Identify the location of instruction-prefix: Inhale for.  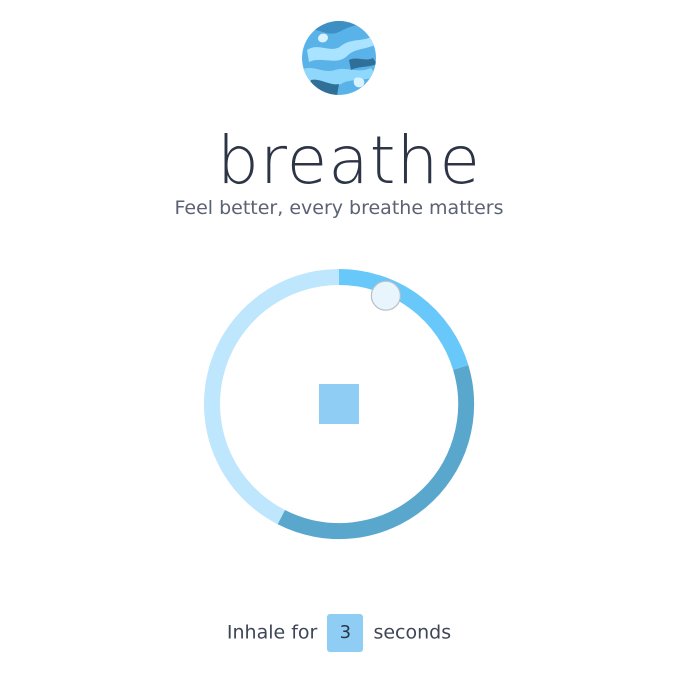
(272, 632).